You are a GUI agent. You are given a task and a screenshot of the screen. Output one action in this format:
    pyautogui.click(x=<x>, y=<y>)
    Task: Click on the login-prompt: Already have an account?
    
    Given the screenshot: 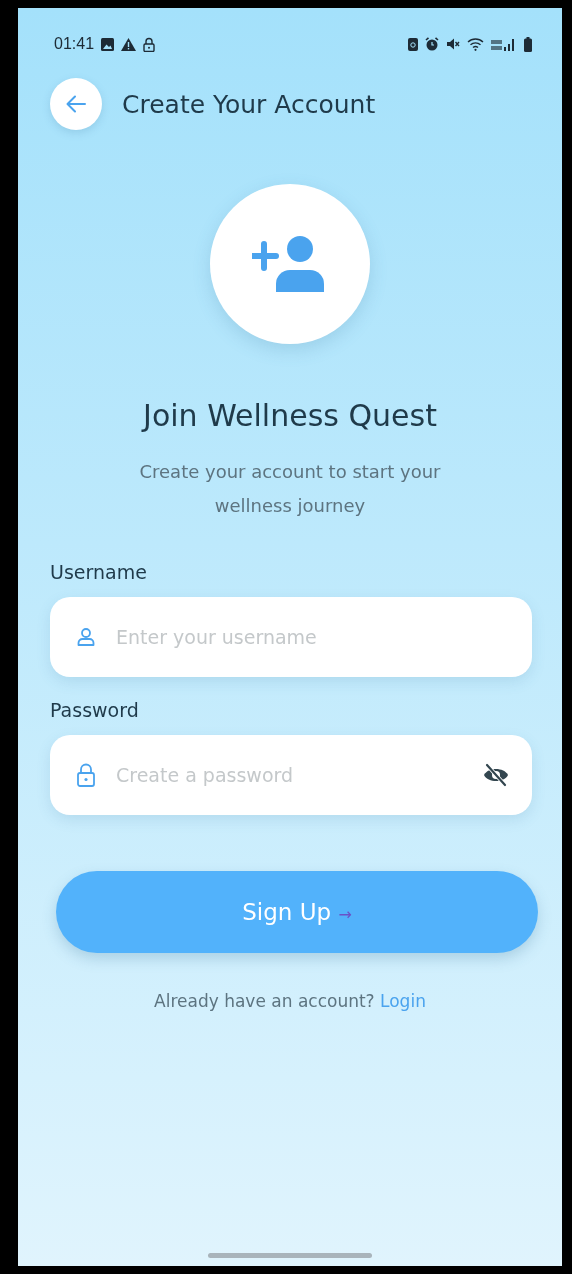 What is the action you would take?
    pyautogui.click(x=264, y=1001)
    